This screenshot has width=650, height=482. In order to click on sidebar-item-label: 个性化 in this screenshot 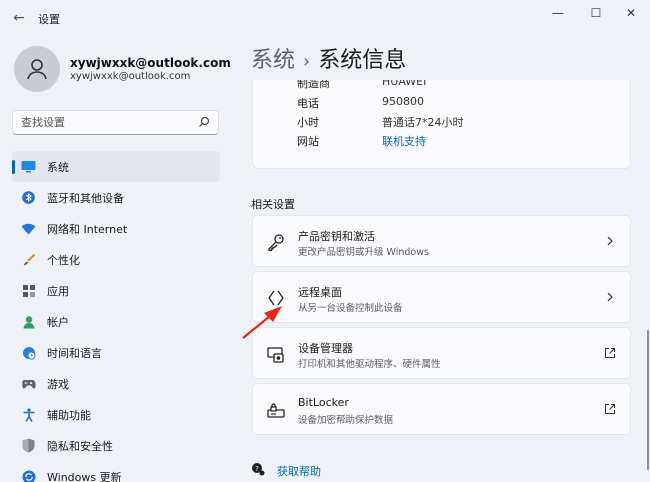, I will do `click(63, 260)`.